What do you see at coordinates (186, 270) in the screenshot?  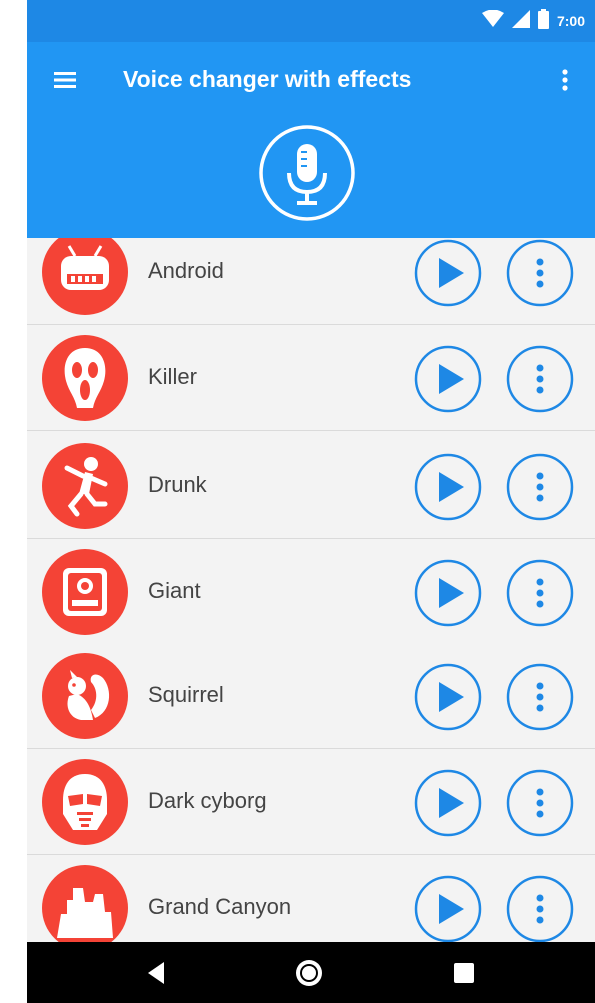 I see `effect-label: Android` at bounding box center [186, 270].